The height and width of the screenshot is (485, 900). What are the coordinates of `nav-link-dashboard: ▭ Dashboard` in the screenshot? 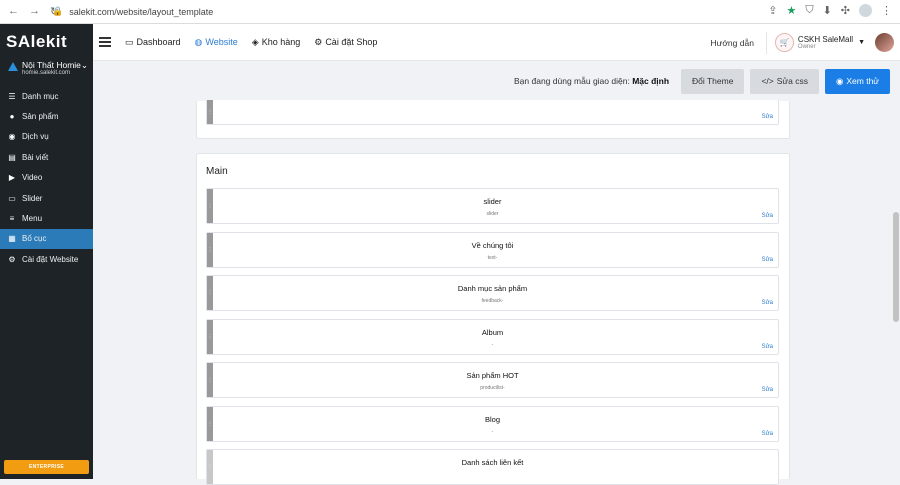 It's located at (153, 42).